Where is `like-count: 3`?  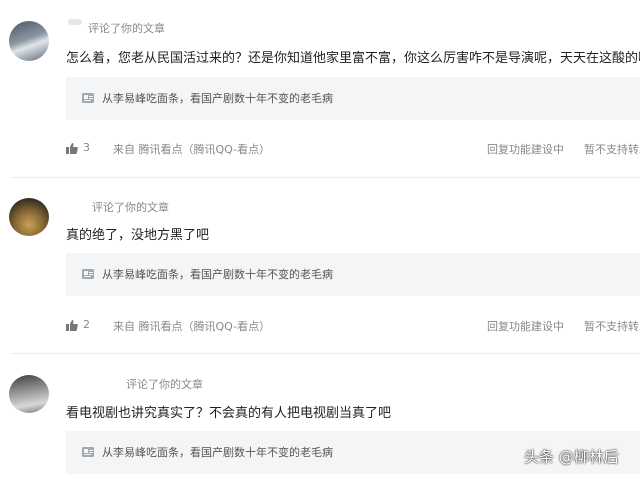
like-count: 3 is located at coordinates (86, 147).